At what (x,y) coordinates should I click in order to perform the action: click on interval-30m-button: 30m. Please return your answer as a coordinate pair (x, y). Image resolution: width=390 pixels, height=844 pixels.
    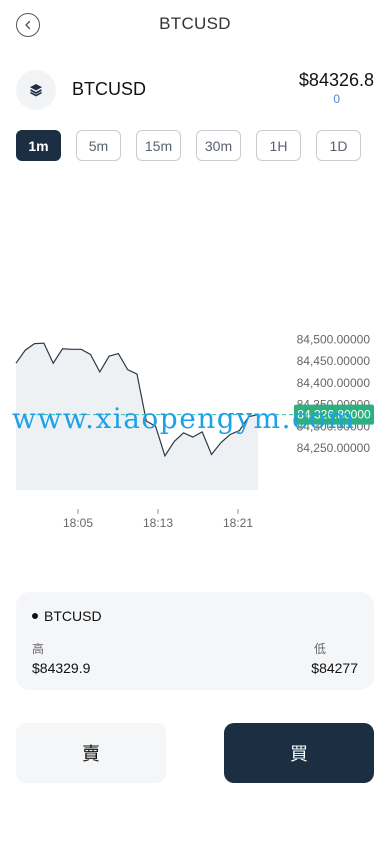
    Looking at the image, I should click on (218, 145).